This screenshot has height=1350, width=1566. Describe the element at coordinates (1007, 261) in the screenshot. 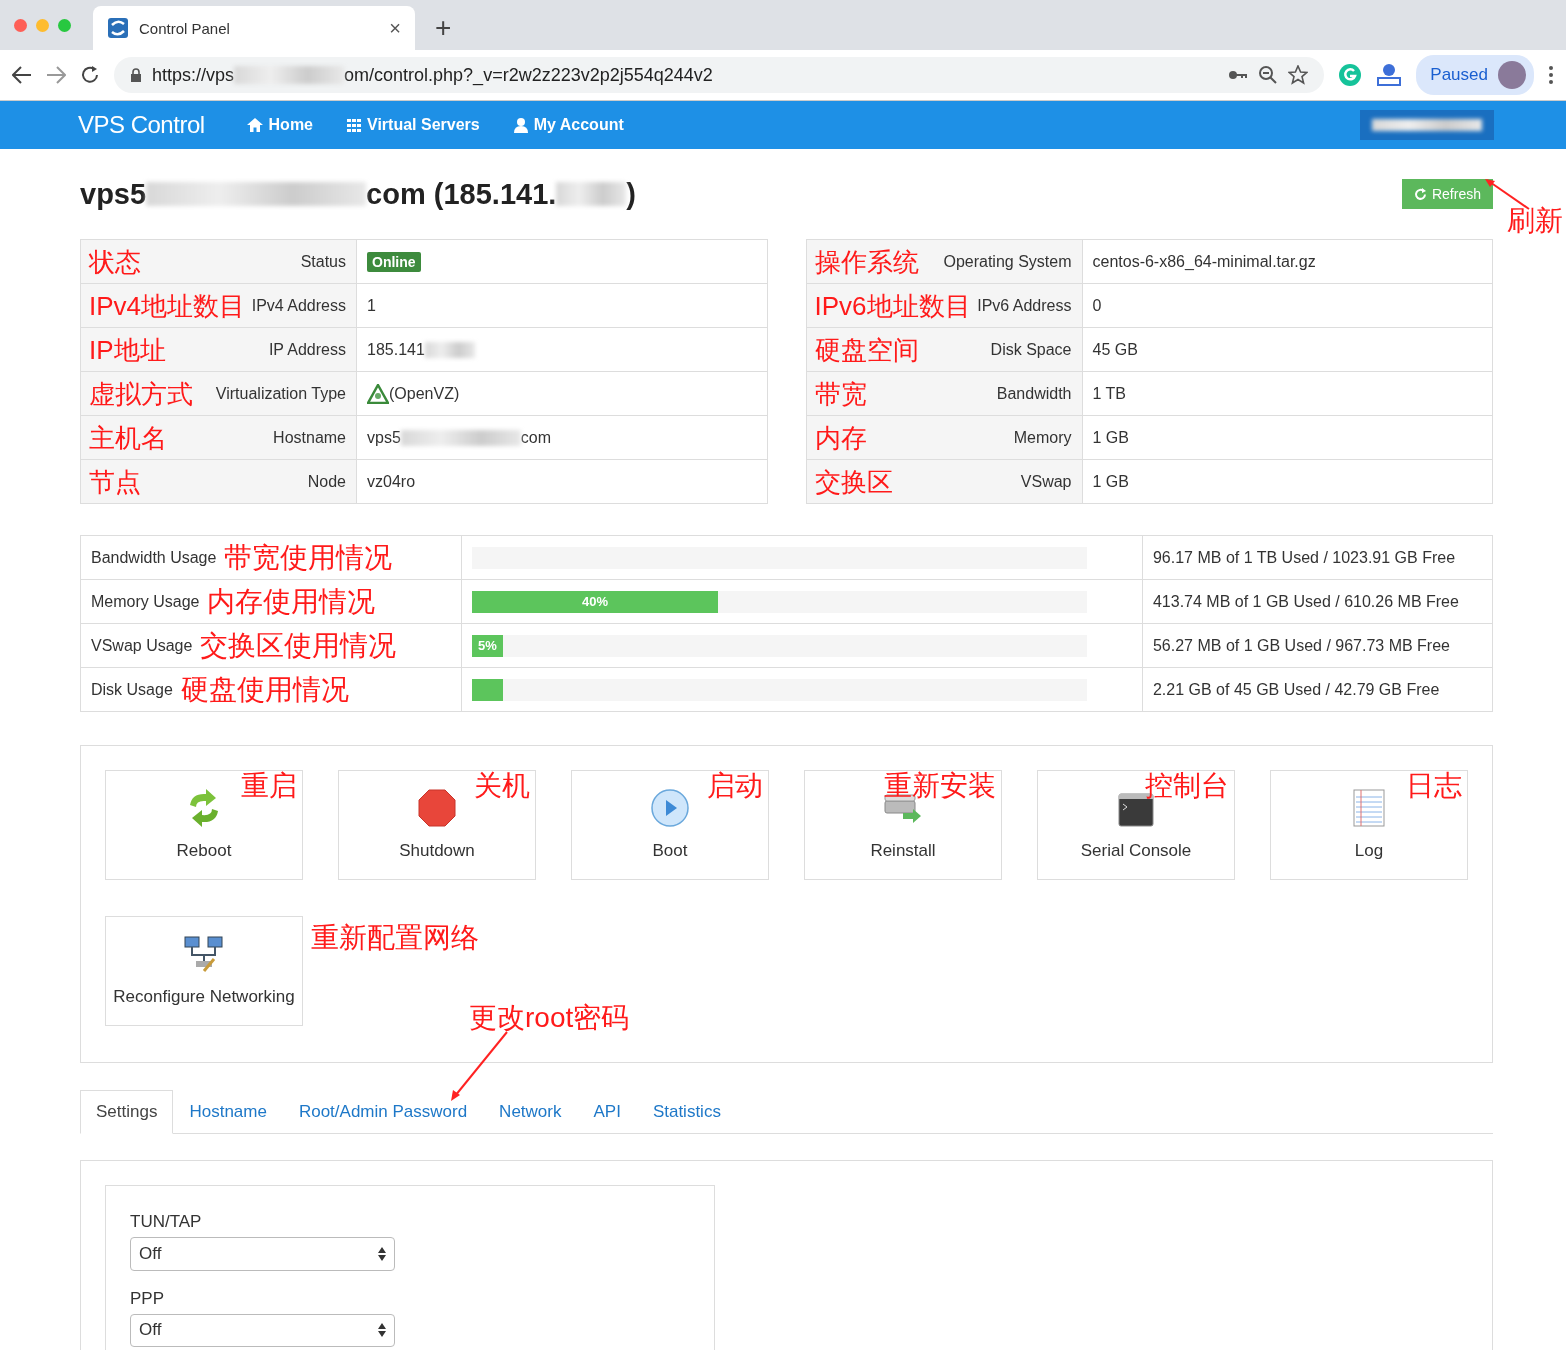

I see `field-label: Operating System` at that location.